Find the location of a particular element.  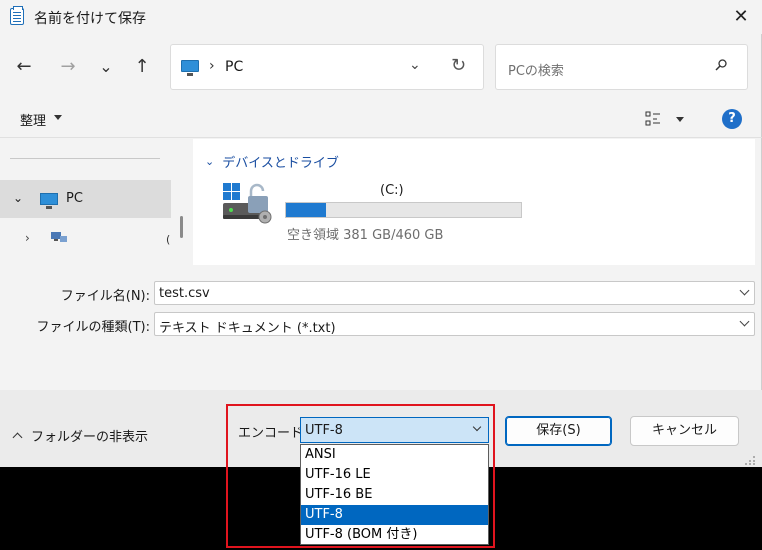

filename-label: ファイル名(N): is located at coordinates (105, 296).